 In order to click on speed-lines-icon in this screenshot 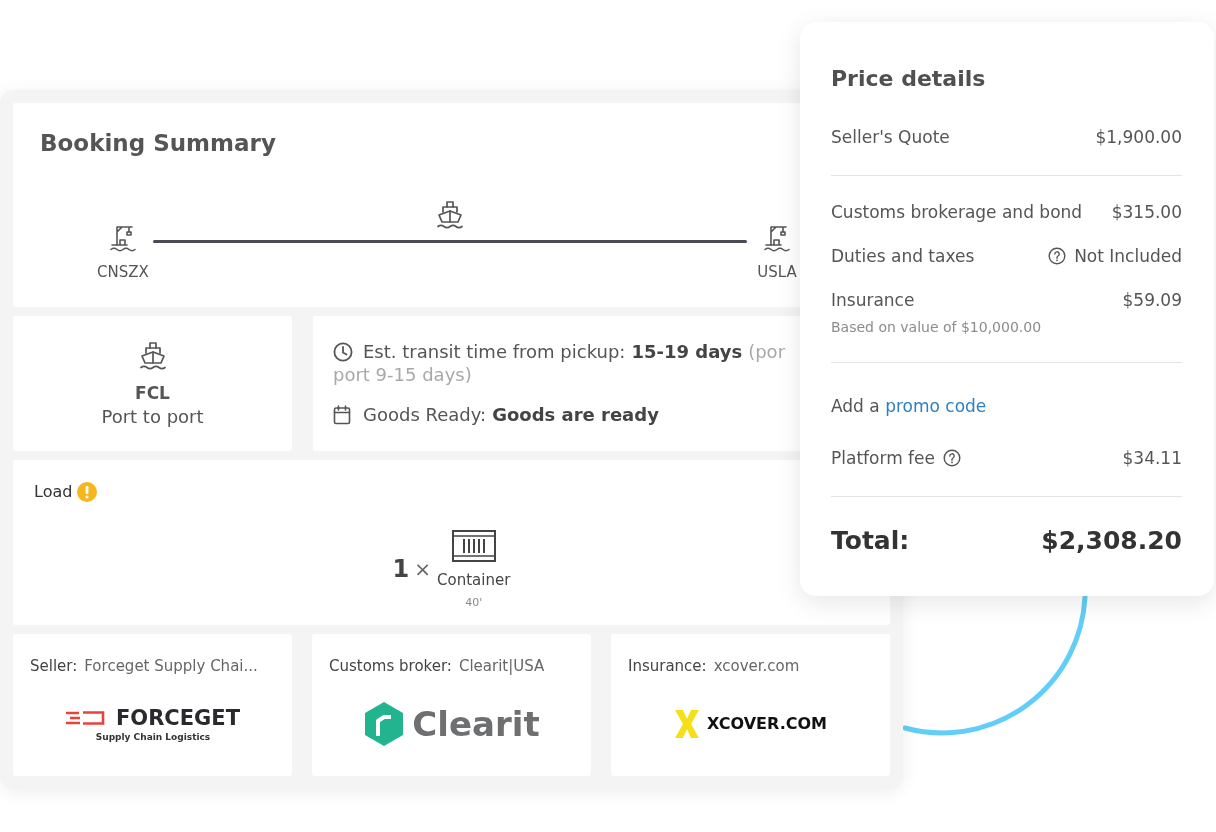, I will do `click(86, 717)`.